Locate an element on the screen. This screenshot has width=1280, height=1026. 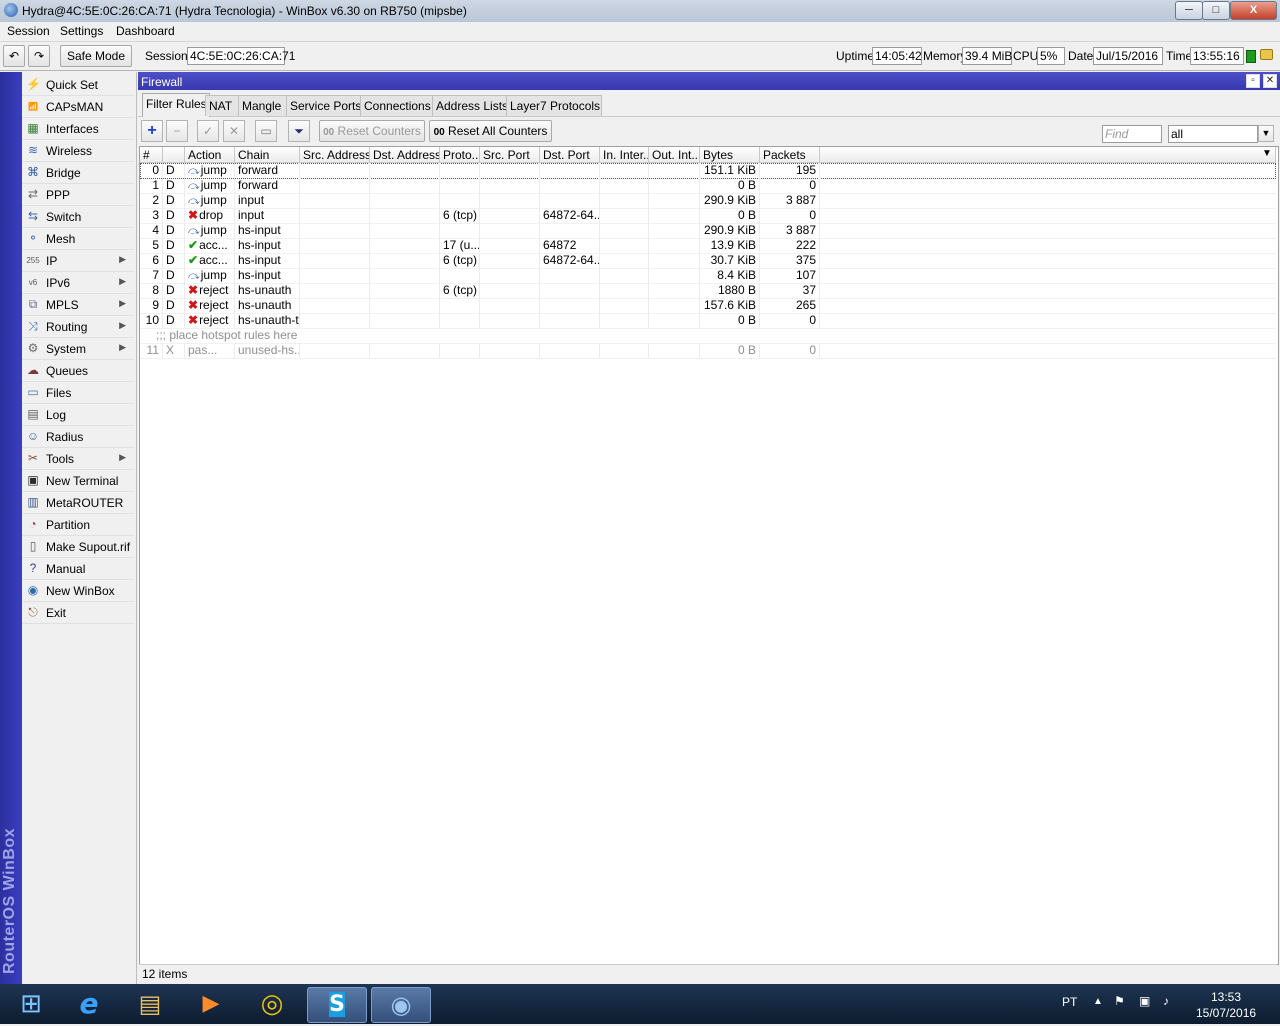
sidebar-item-switch: ⇆ Switch is located at coordinates (78, 217).